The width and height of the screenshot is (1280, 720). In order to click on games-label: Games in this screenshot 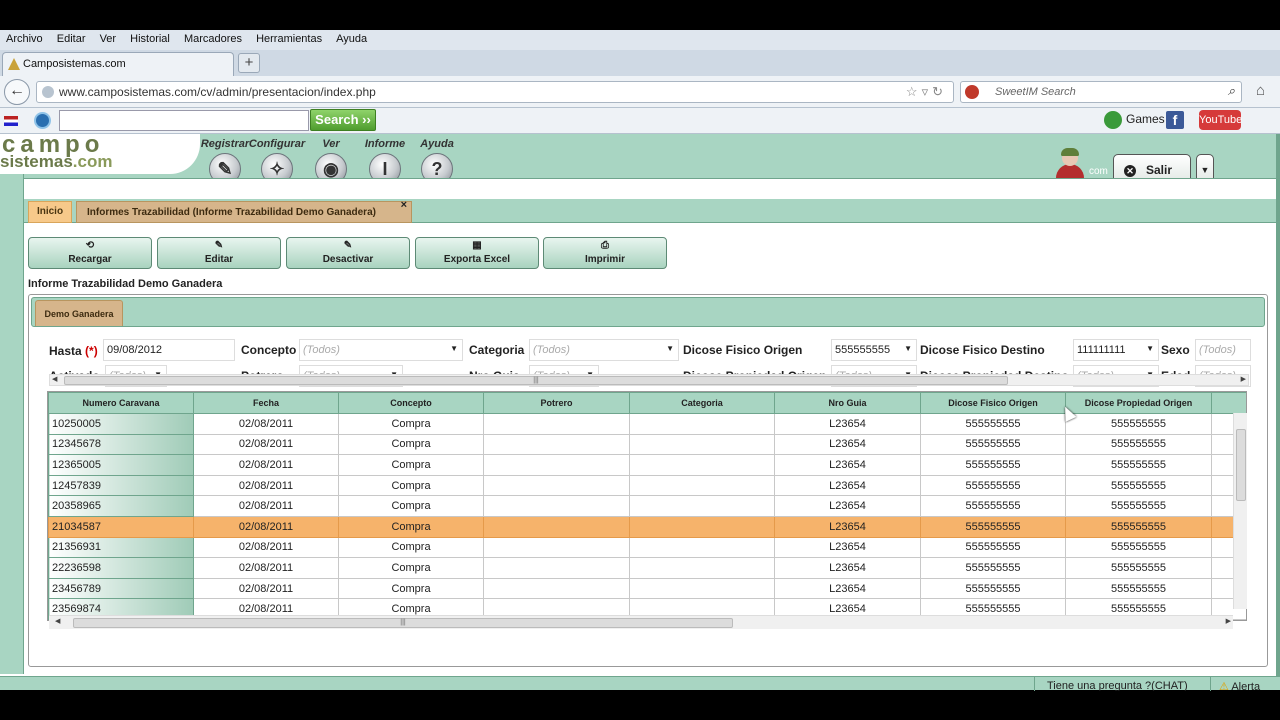, I will do `click(1145, 119)`.